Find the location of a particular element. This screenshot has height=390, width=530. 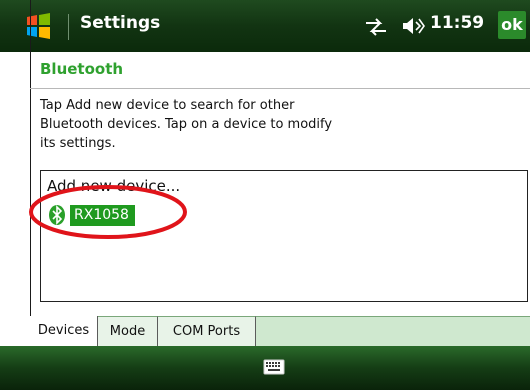

tab-devices: Devices is located at coordinates (64, 331).